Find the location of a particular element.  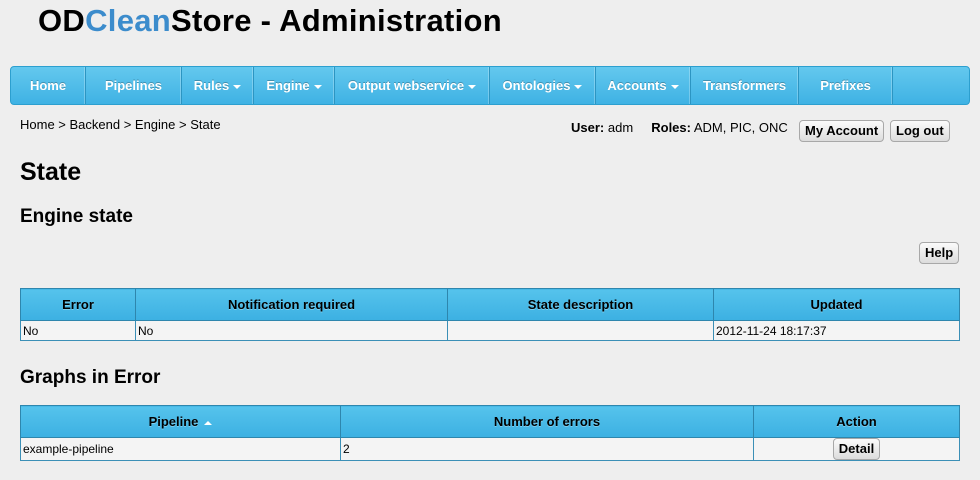

breadcrumb: Home > Backend > Engine > State is located at coordinates (120, 124).